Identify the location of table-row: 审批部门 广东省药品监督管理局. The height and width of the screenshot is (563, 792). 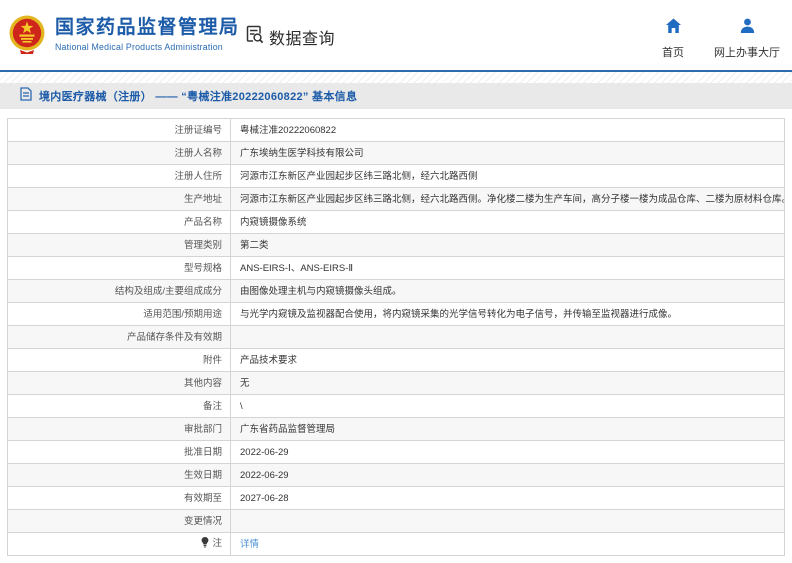
(396, 429).